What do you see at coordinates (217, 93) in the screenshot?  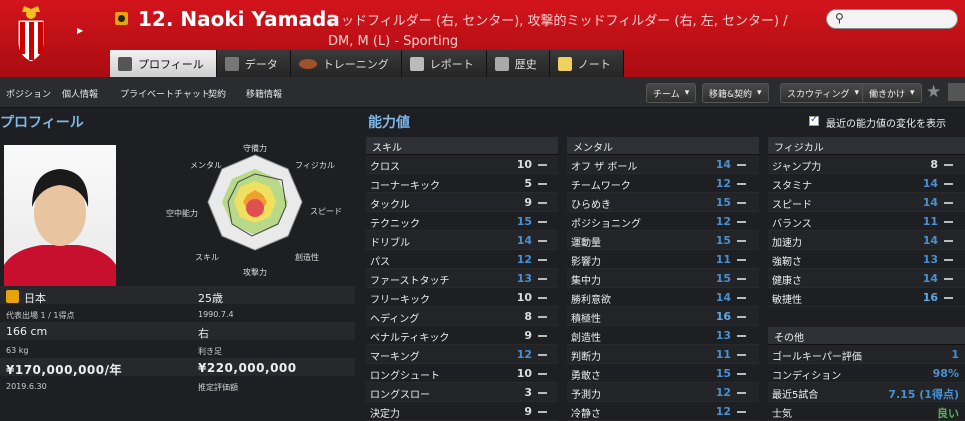 I see `subnav-contract: 契約` at bounding box center [217, 93].